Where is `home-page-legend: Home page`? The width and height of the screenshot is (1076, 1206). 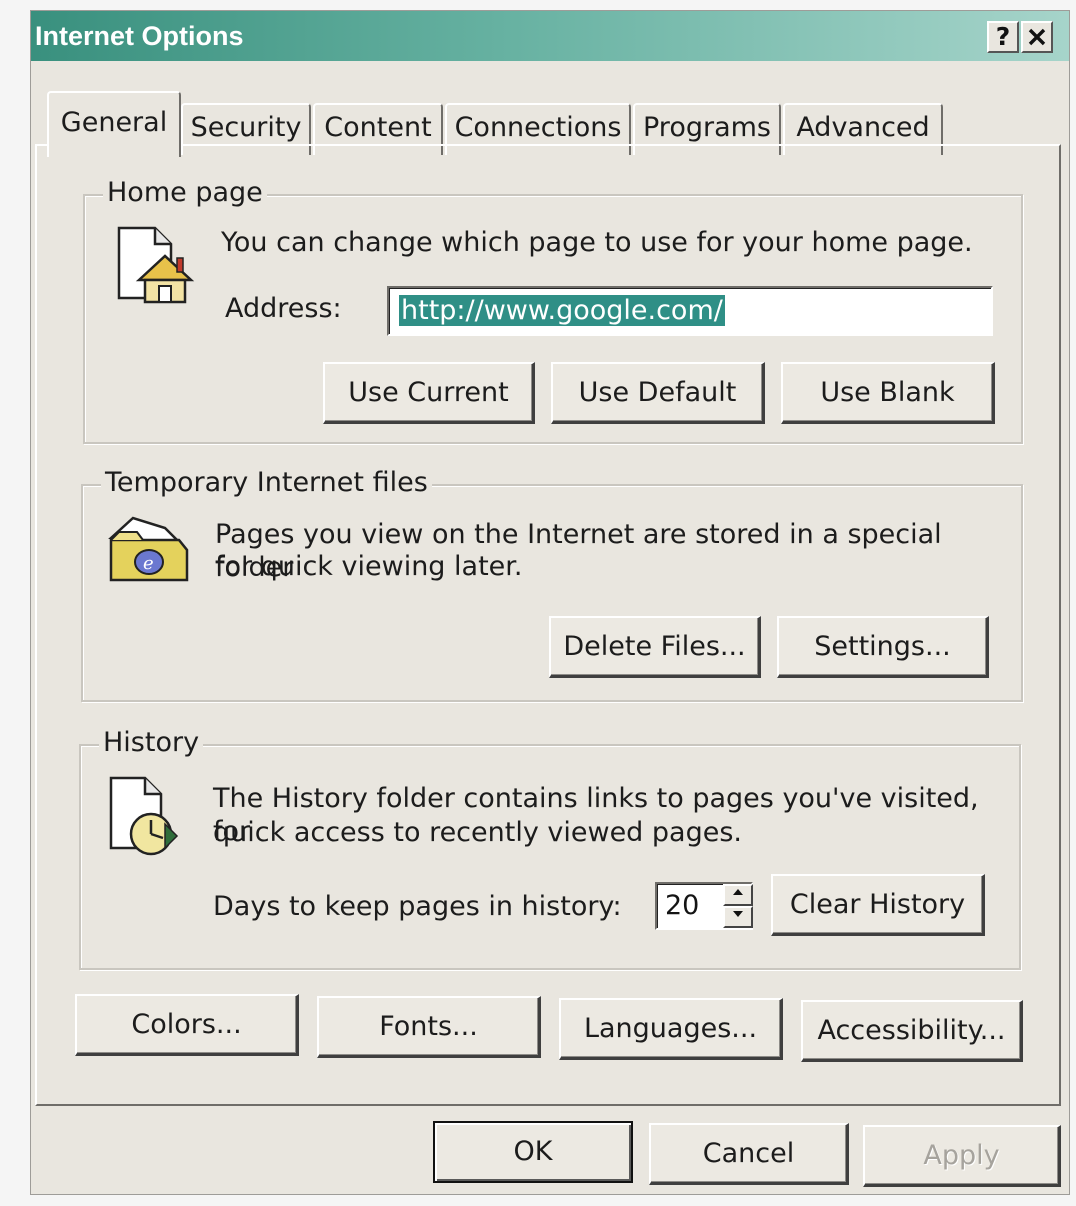
home-page-legend: Home page is located at coordinates (185, 193).